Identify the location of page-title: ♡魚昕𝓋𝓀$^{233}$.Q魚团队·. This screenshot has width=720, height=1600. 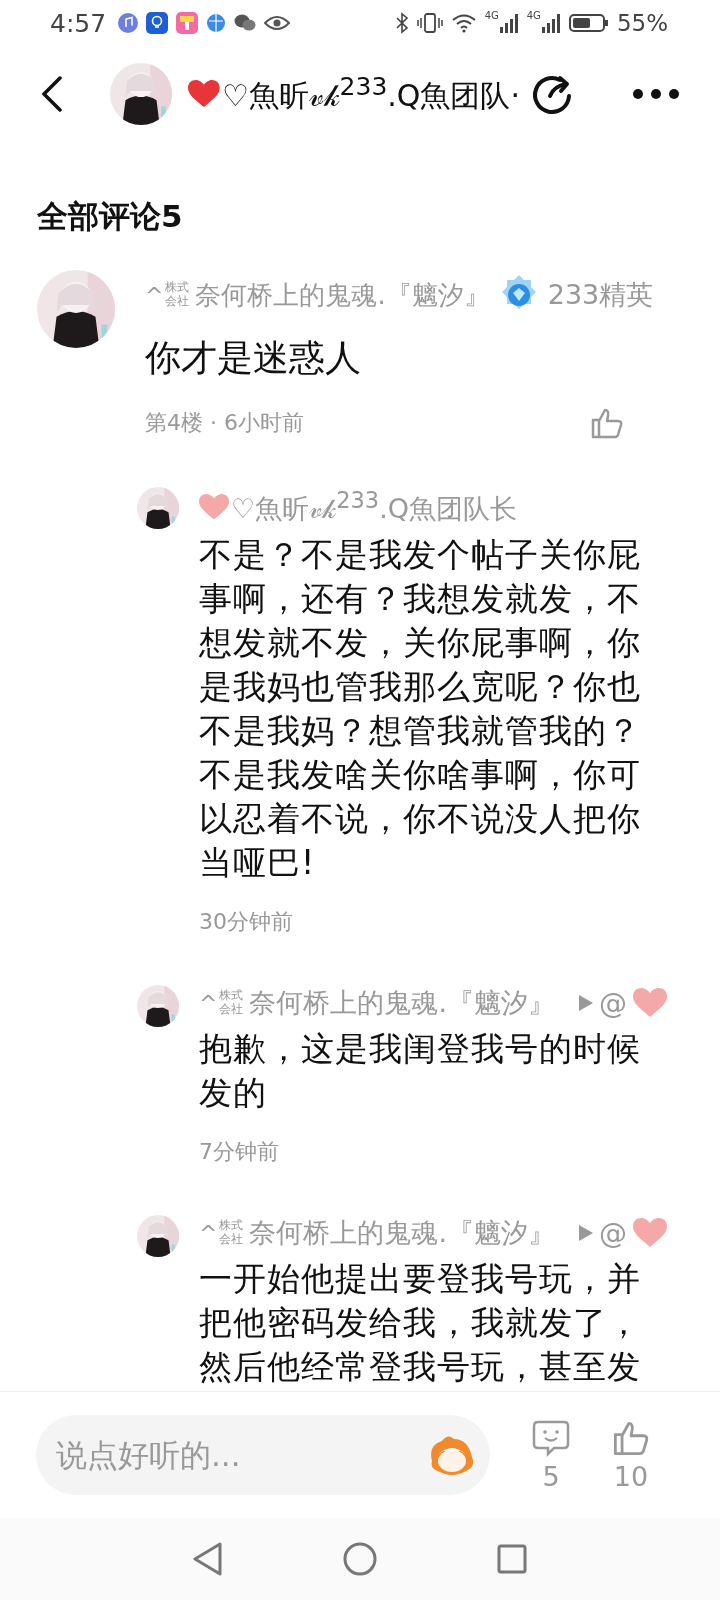
(370, 93).